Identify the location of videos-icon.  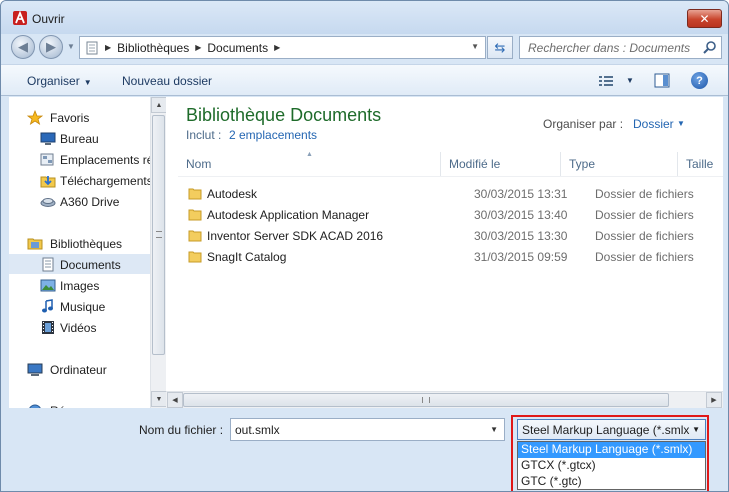
(48, 327).